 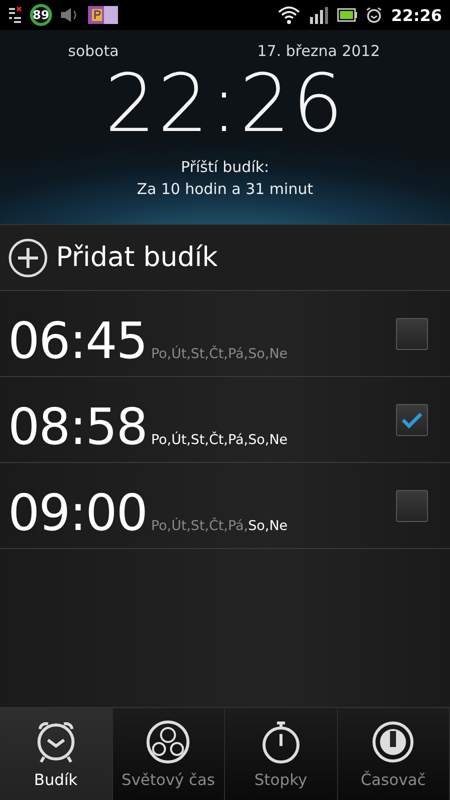 I want to click on tab: Stopky, so click(x=281, y=754).